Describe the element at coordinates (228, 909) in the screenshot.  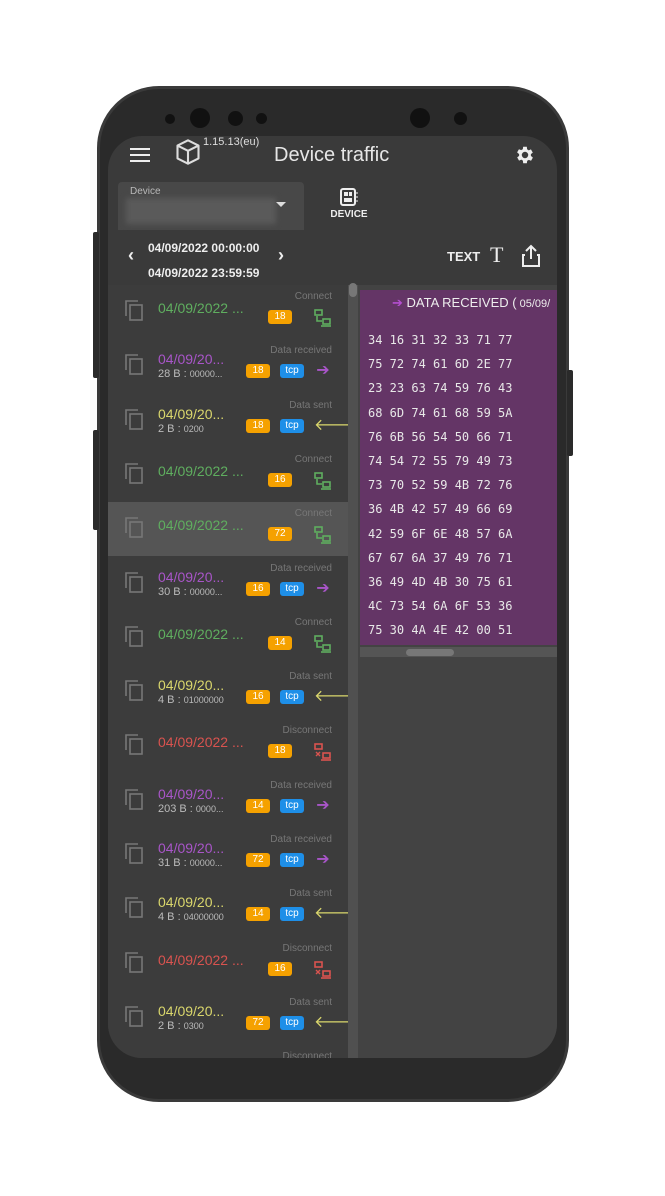
I see `event-row: Data sent 04/09/20... 4 B : 04000000 14 tcp 🡐` at that location.